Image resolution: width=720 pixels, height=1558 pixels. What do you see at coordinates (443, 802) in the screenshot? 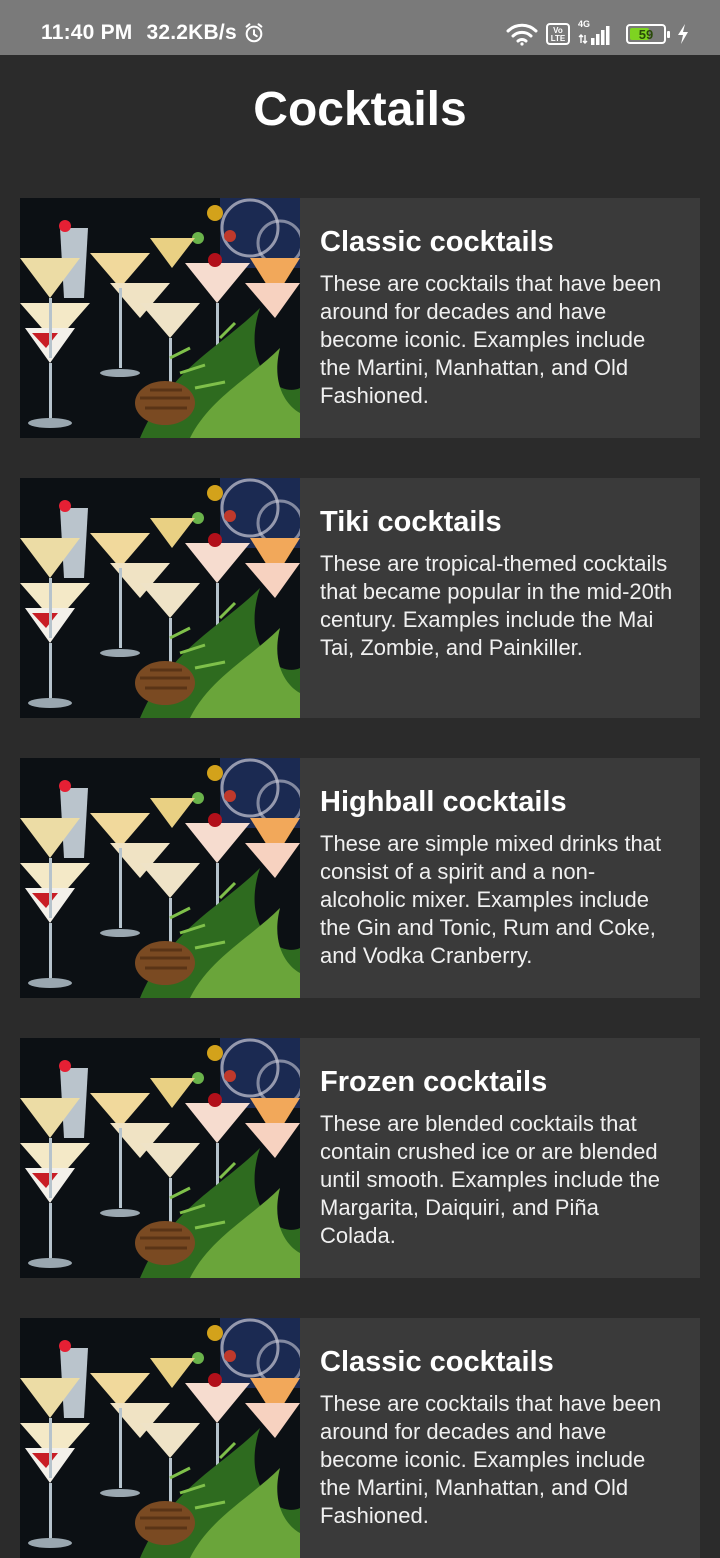
I see `card-title: Highball cocktails` at bounding box center [443, 802].